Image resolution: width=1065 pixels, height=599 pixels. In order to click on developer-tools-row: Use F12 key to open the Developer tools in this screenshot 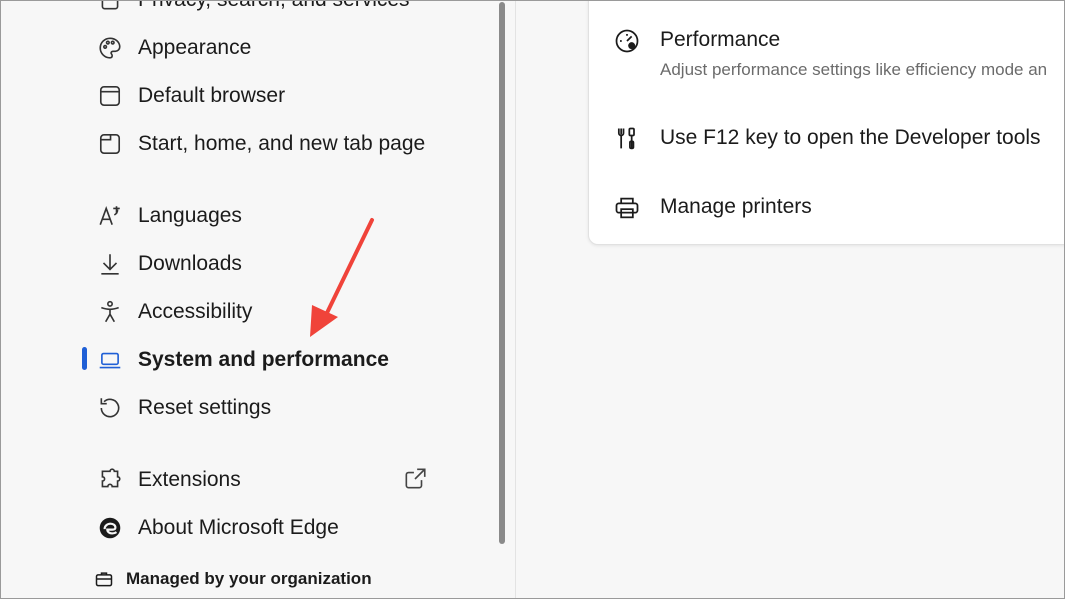, I will do `click(826, 139)`.